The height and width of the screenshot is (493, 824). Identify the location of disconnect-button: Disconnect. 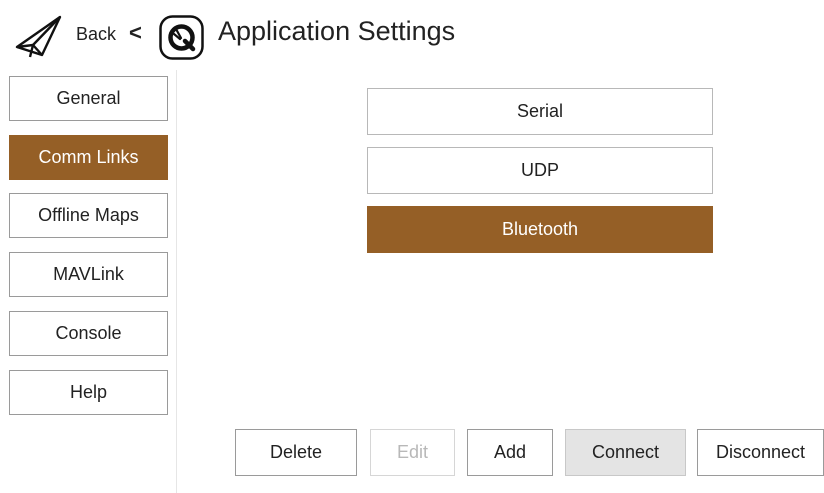
(760, 452).